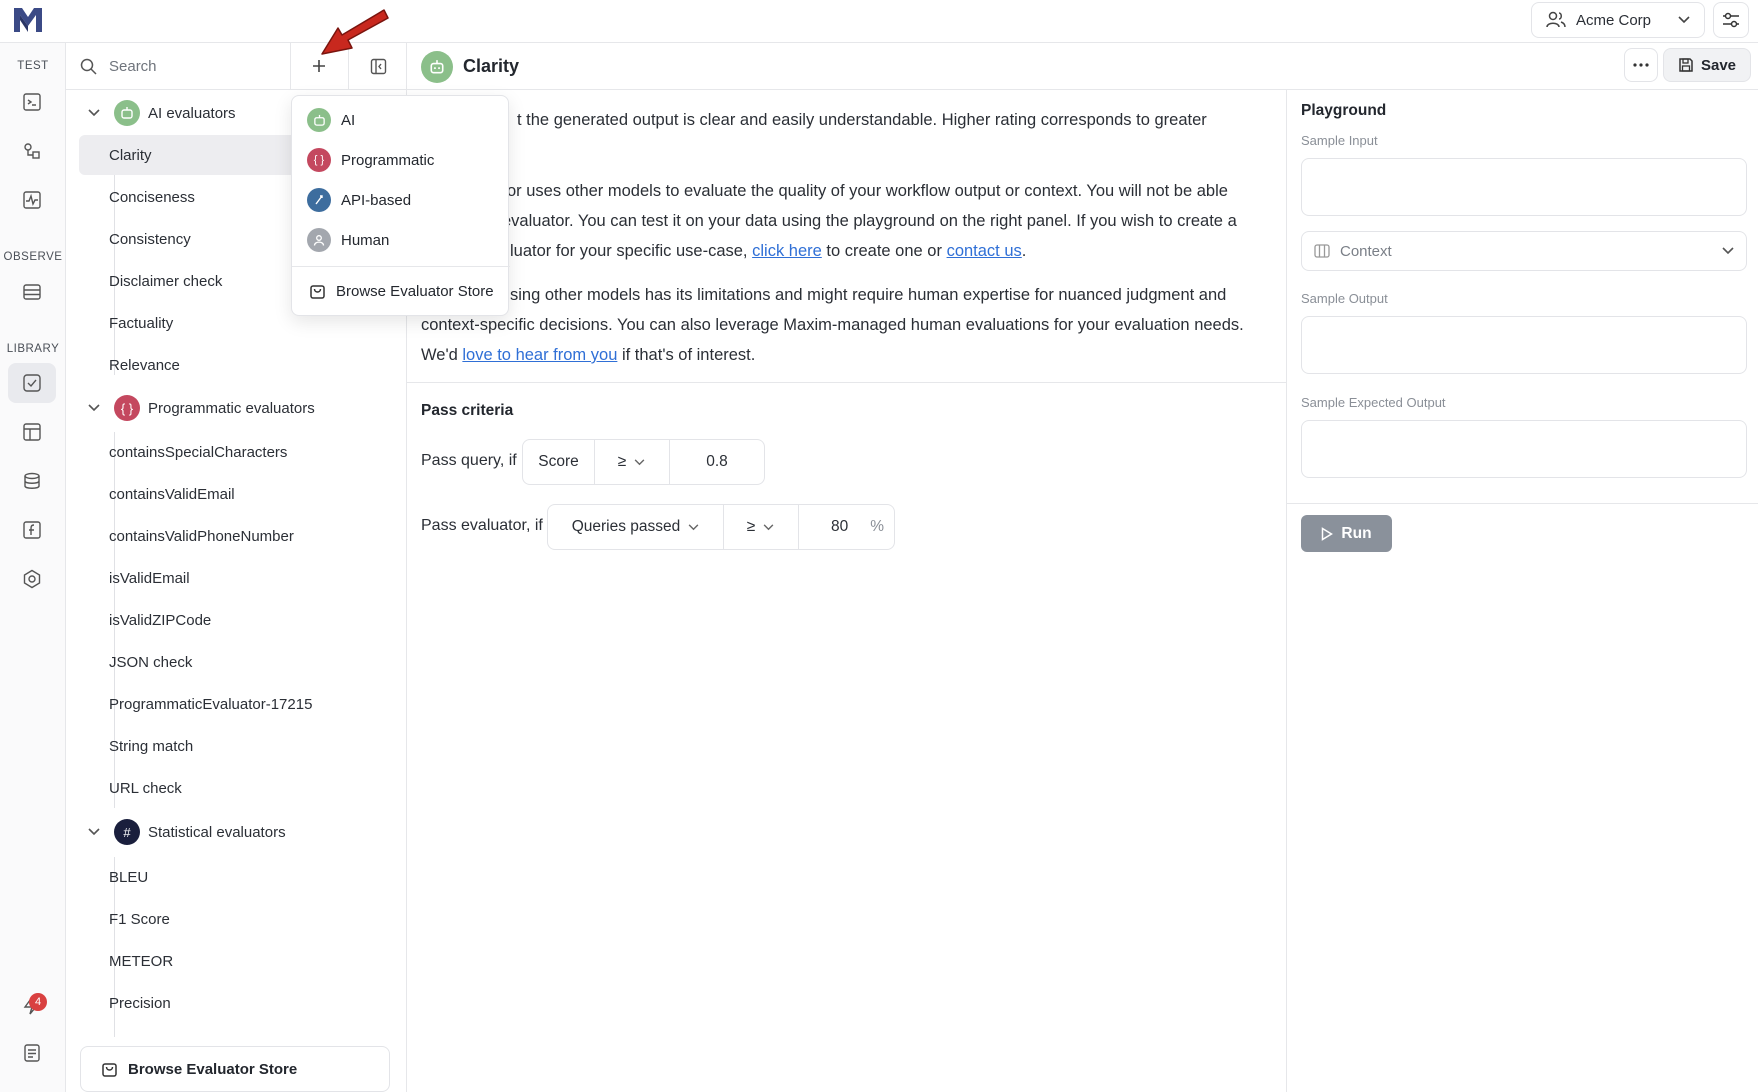 The width and height of the screenshot is (1758, 1092). I want to click on ellipsis-icon, so click(1641, 65).